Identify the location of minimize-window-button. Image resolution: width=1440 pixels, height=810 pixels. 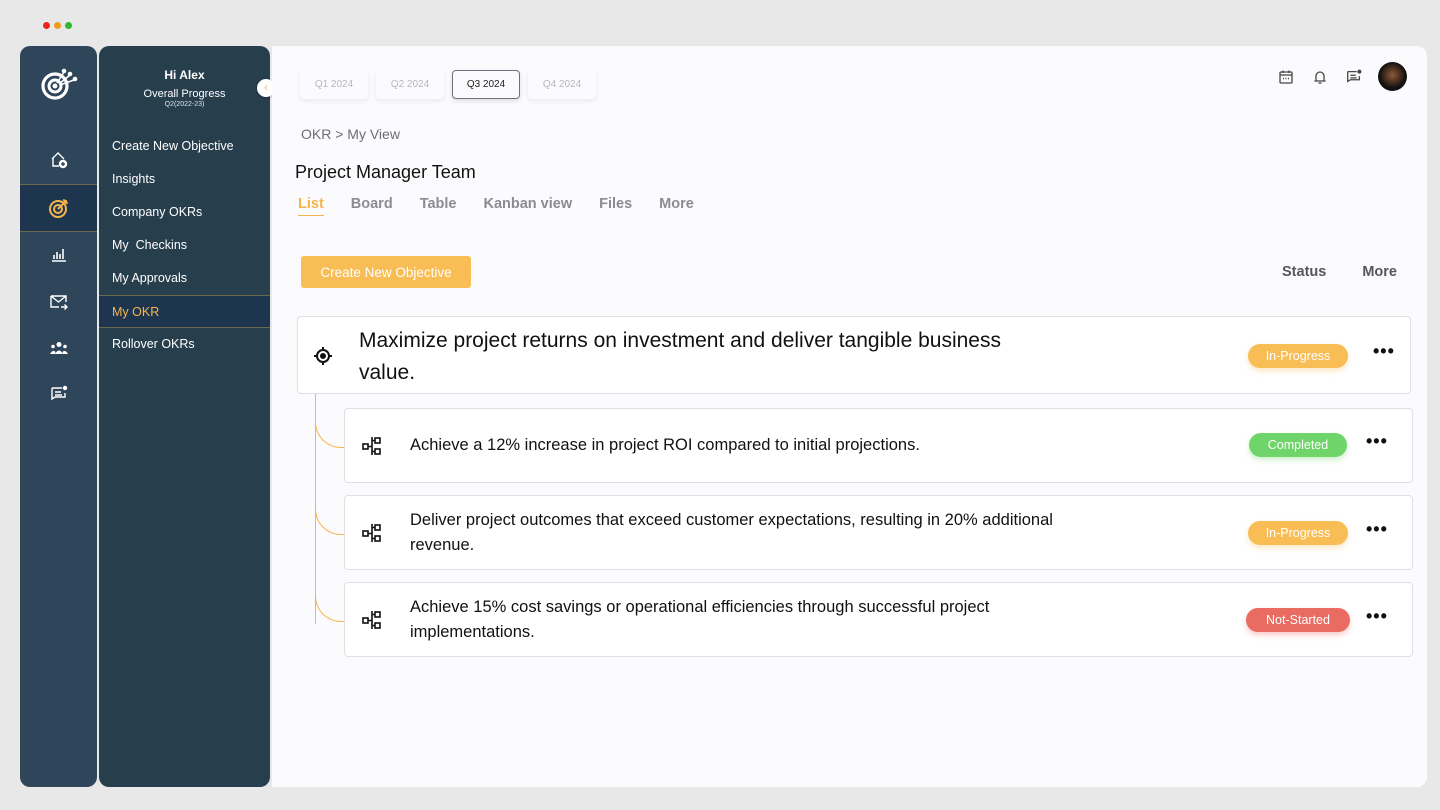
(57, 25).